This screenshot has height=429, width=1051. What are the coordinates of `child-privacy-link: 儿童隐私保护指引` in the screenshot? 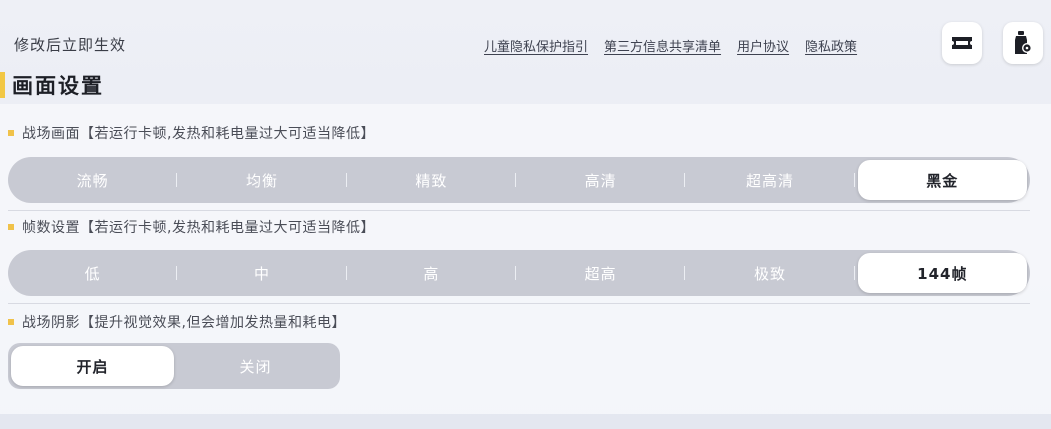 It's located at (536, 45).